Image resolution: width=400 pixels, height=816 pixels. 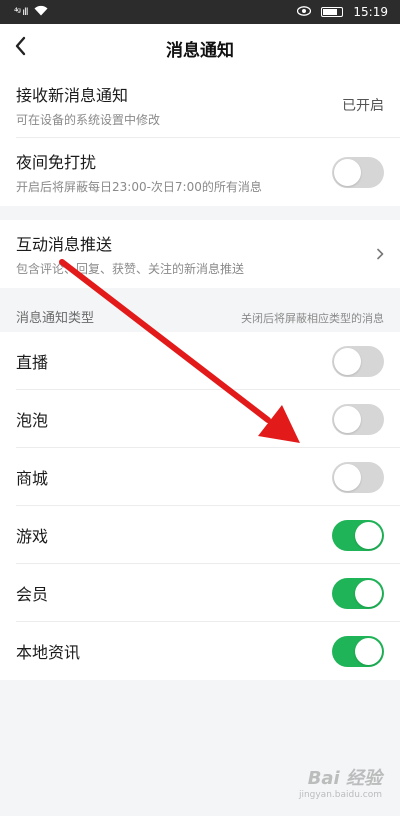 I want to click on type-toggle-local-news, so click(x=358, y=651).